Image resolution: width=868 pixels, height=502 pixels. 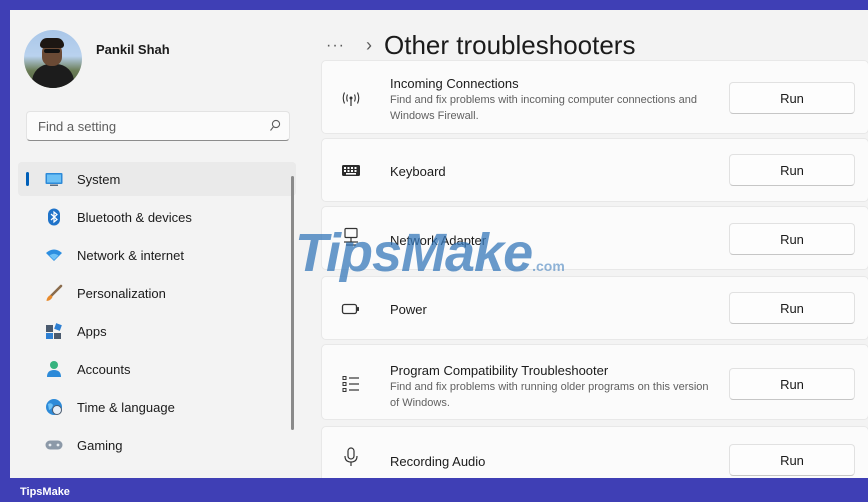 What do you see at coordinates (369, 45) in the screenshot?
I see `chevron-right-icon: ›` at bounding box center [369, 45].